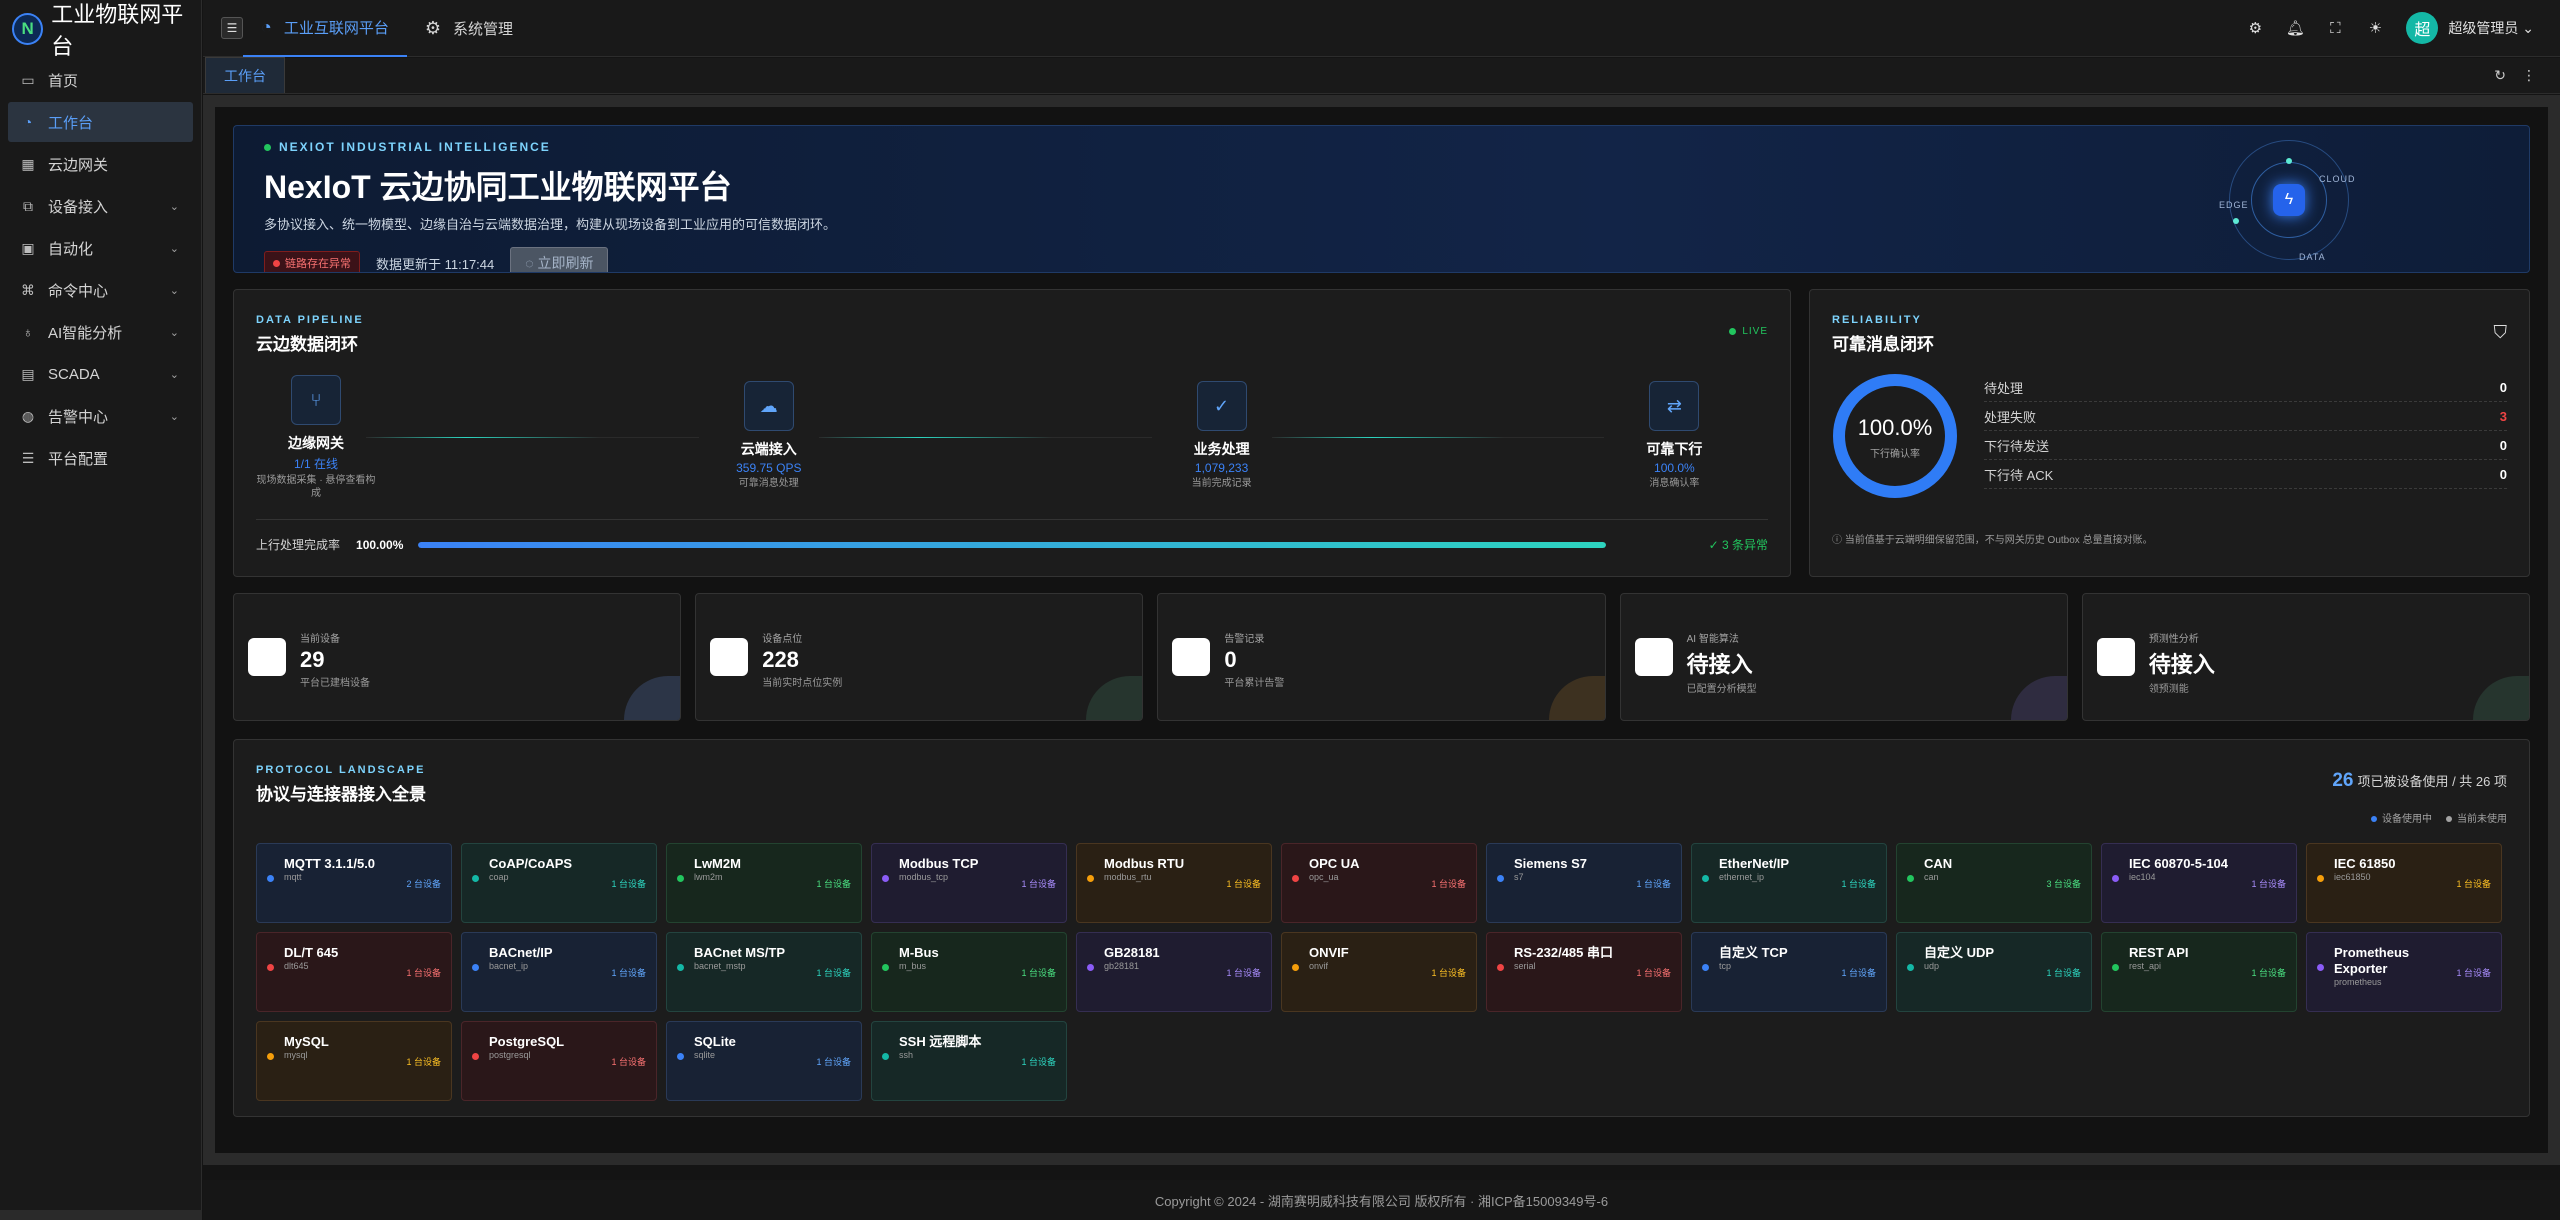 This screenshot has height=1220, width=2560. What do you see at coordinates (2529, 75) in the screenshot?
I see `more-icon: ⋮` at bounding box center [2529, 75].